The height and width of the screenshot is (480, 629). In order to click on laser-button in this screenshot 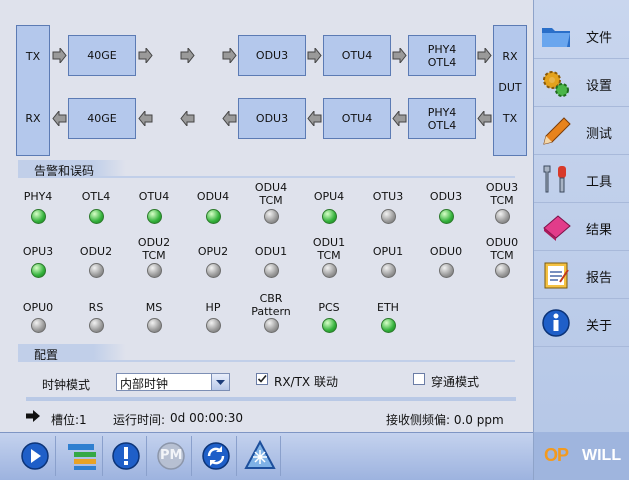, I will do `click(260, 456)`.